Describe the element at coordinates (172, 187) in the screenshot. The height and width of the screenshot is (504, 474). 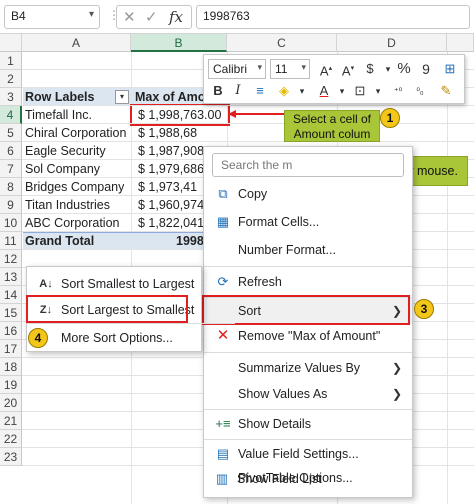
I see `pivot-value-cell: $ 1,973,41` at that location.